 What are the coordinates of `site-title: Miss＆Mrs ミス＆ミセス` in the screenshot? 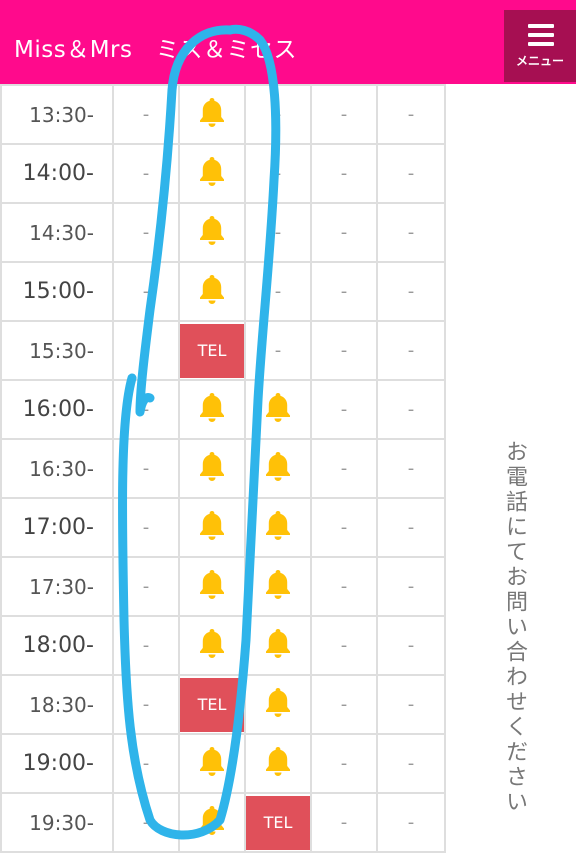 It's located at (155, 47).